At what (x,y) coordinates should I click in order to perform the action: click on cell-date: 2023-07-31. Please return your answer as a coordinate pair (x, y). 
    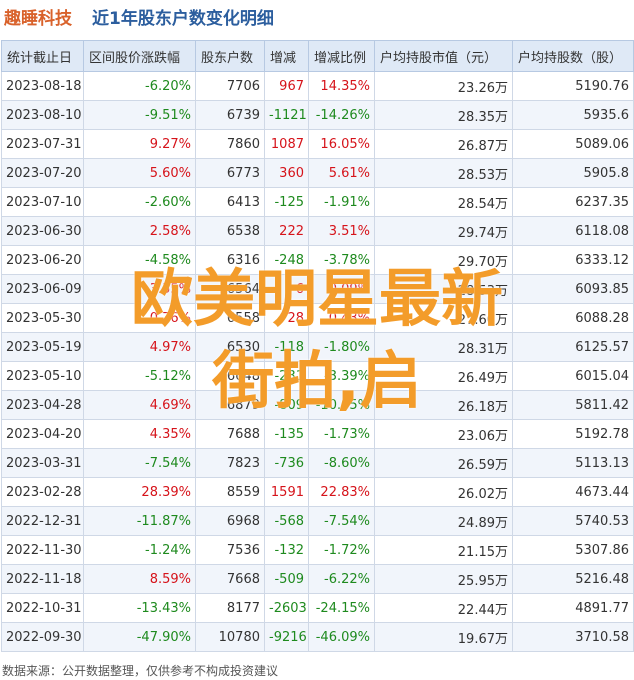
    Looking at the image, I should click on (42, 144).